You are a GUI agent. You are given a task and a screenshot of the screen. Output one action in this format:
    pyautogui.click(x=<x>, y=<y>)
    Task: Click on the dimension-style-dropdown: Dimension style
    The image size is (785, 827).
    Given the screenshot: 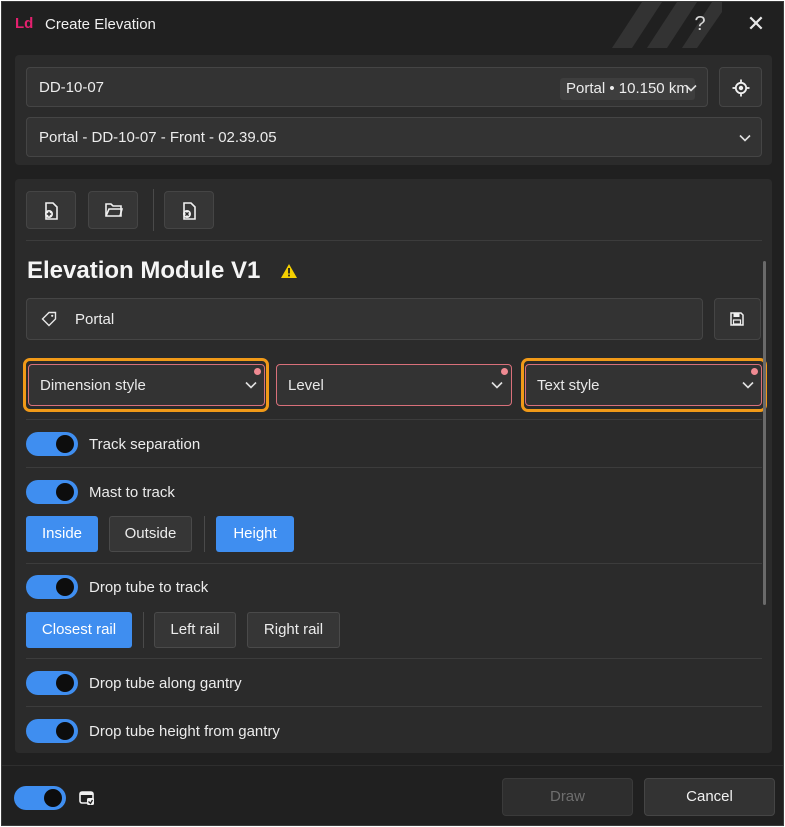 What is the action you would take?
    pyautogui.click(x=146, y=385)
    